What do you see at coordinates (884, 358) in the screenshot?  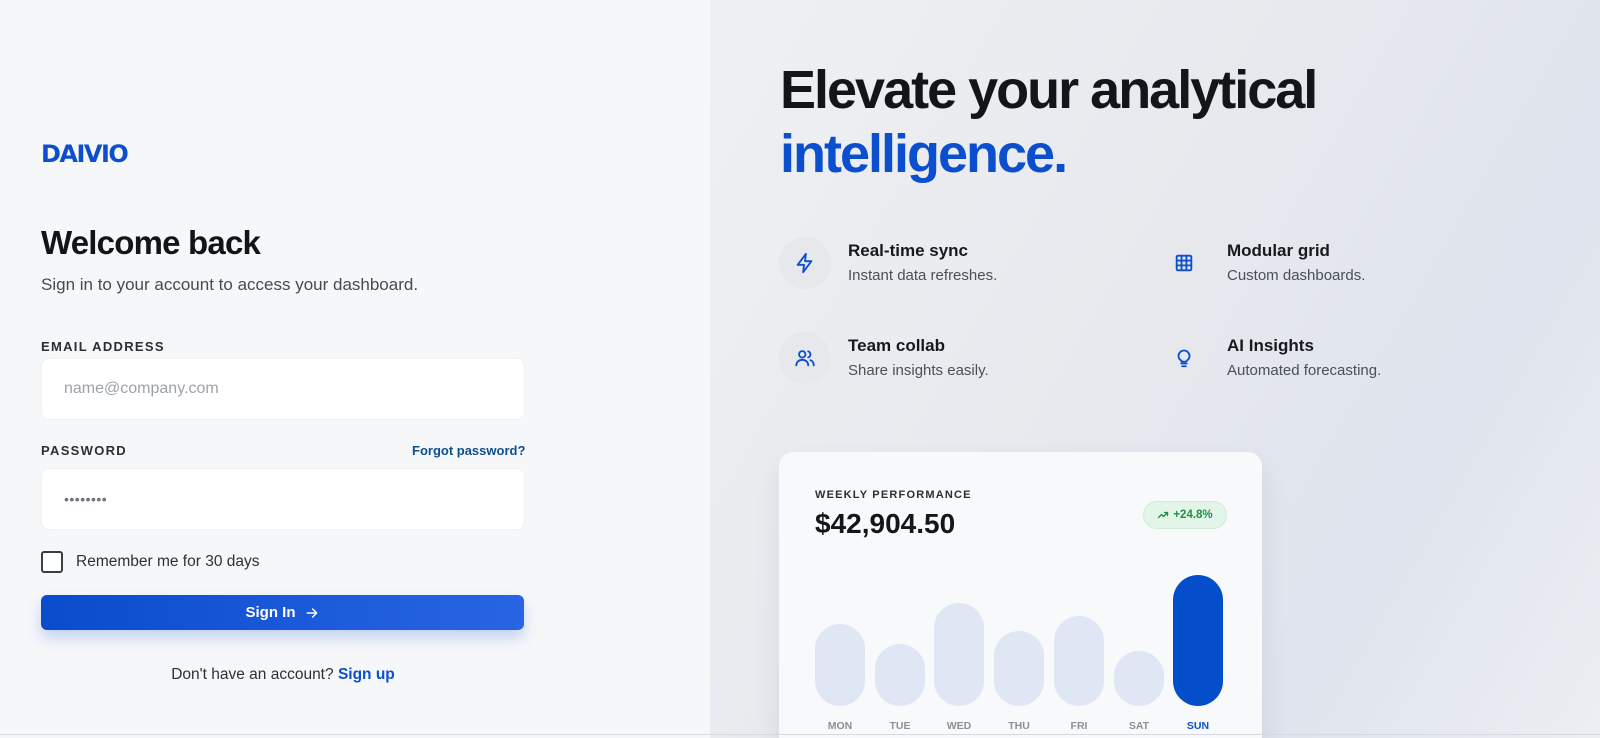 I see `feature-team-collab: Team collab Share insights easily.` at bounding box center [884, 358].